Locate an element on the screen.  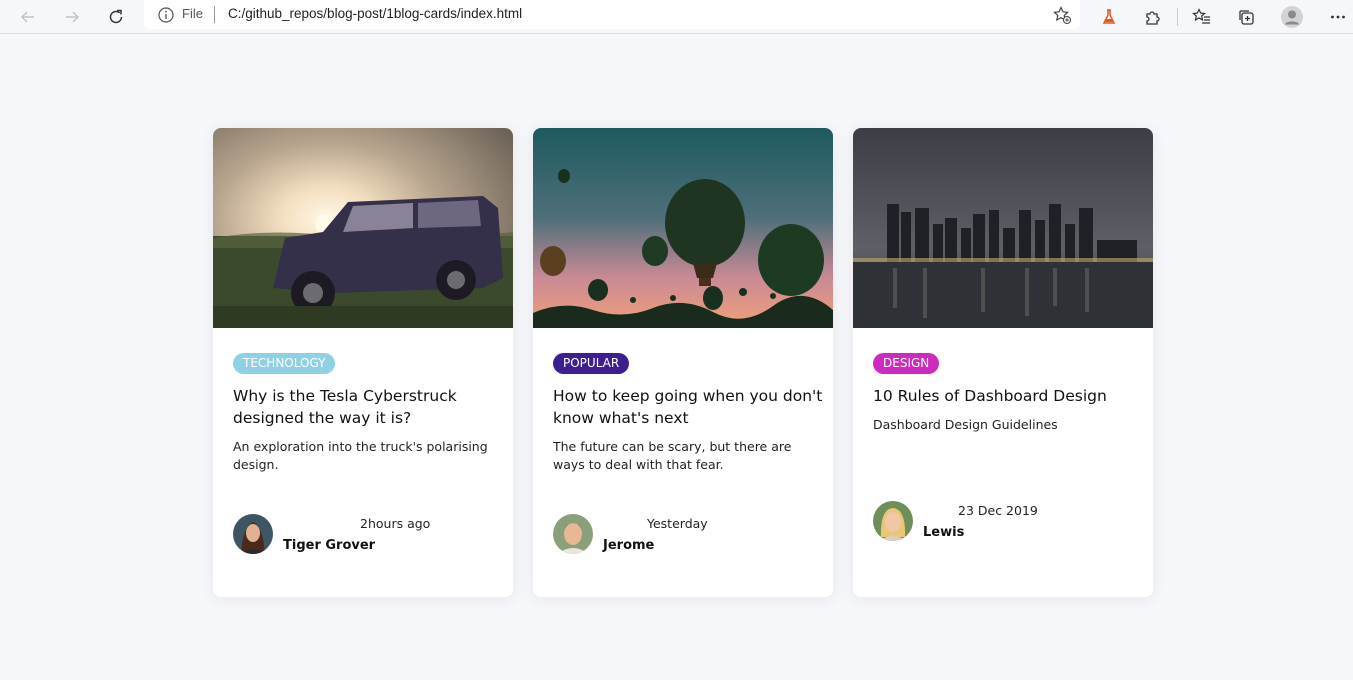
card-title: 10 Rules of Dashboard Design is located at coordinates (1008, 396).